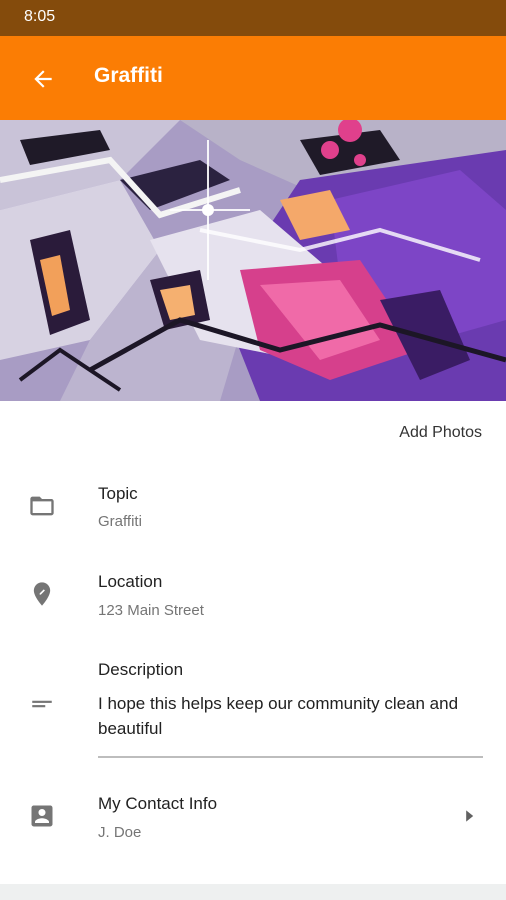 The image size is (506, 900). I want to click on contact-value: J. Doe, so click(120, 832).